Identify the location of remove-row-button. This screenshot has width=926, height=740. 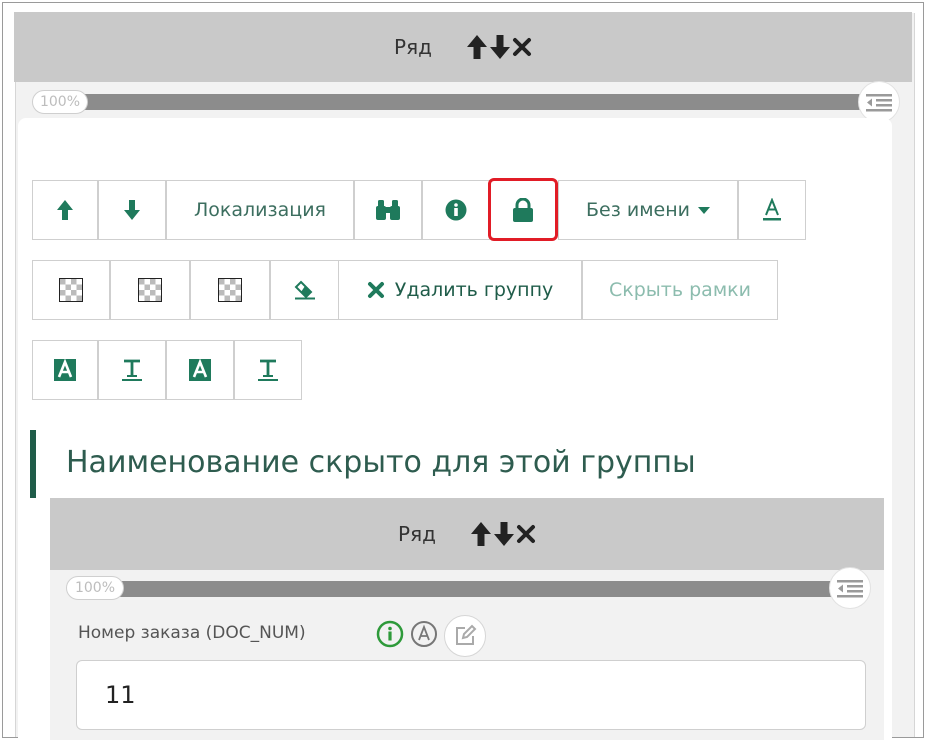
(522, 47).